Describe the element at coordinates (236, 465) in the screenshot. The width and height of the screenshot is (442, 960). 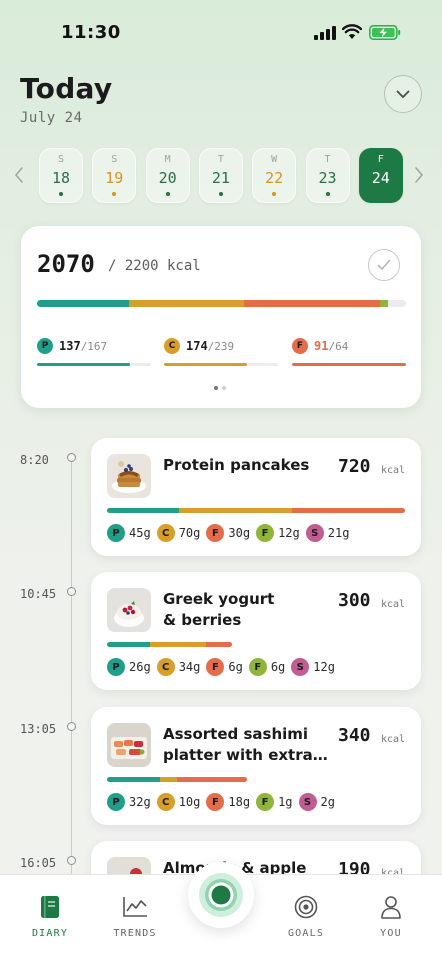
I see `meal-name-line: Protein pancakes` at that location.